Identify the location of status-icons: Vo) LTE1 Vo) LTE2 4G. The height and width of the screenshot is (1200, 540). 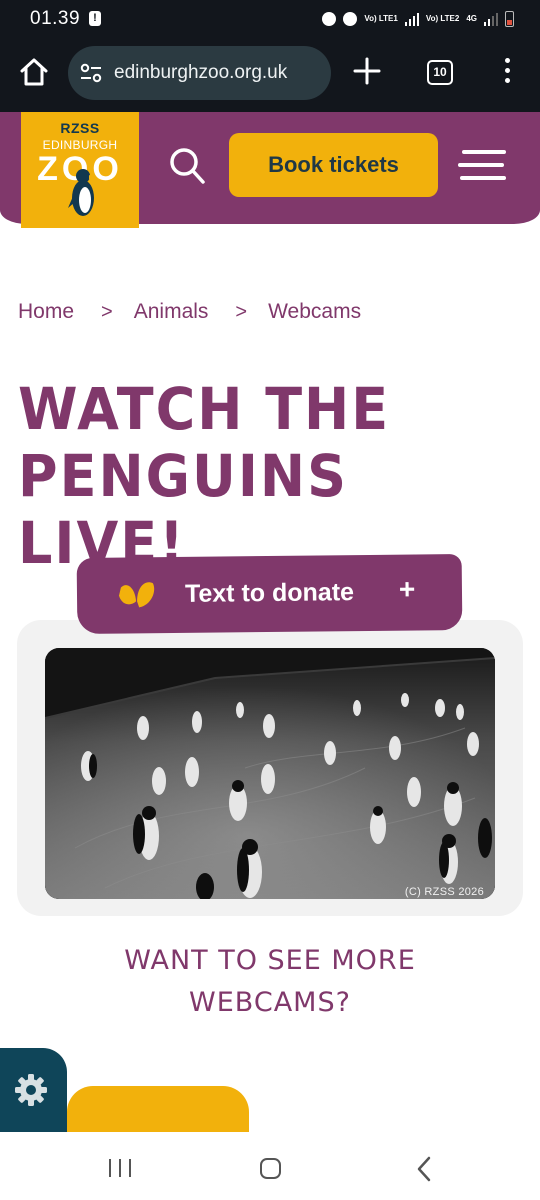
(418, 19).